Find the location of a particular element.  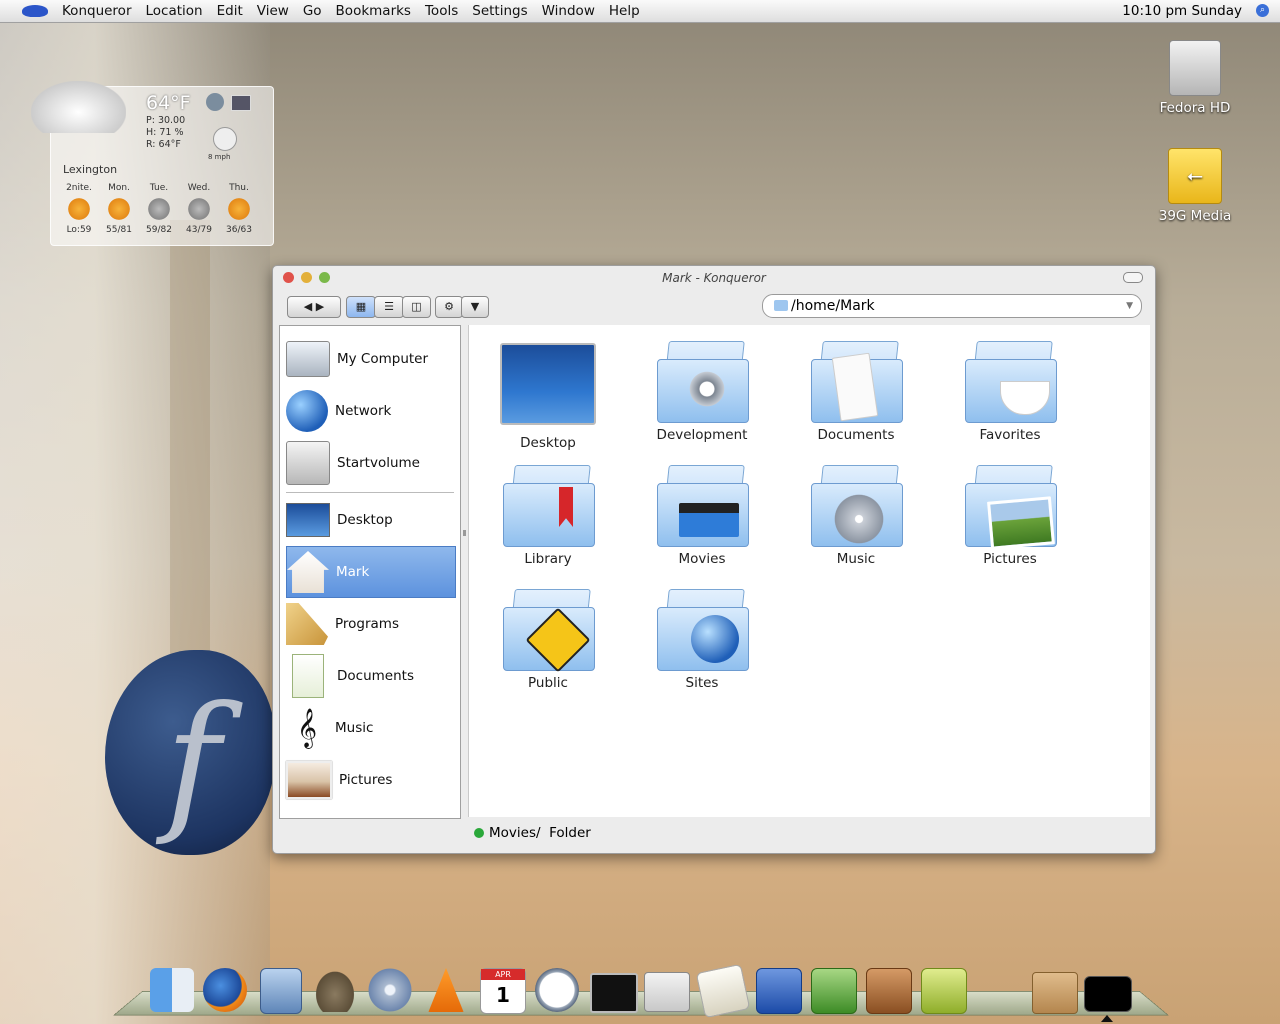

sidebar-item-programs: Programs is located at coordinates (370, 624).